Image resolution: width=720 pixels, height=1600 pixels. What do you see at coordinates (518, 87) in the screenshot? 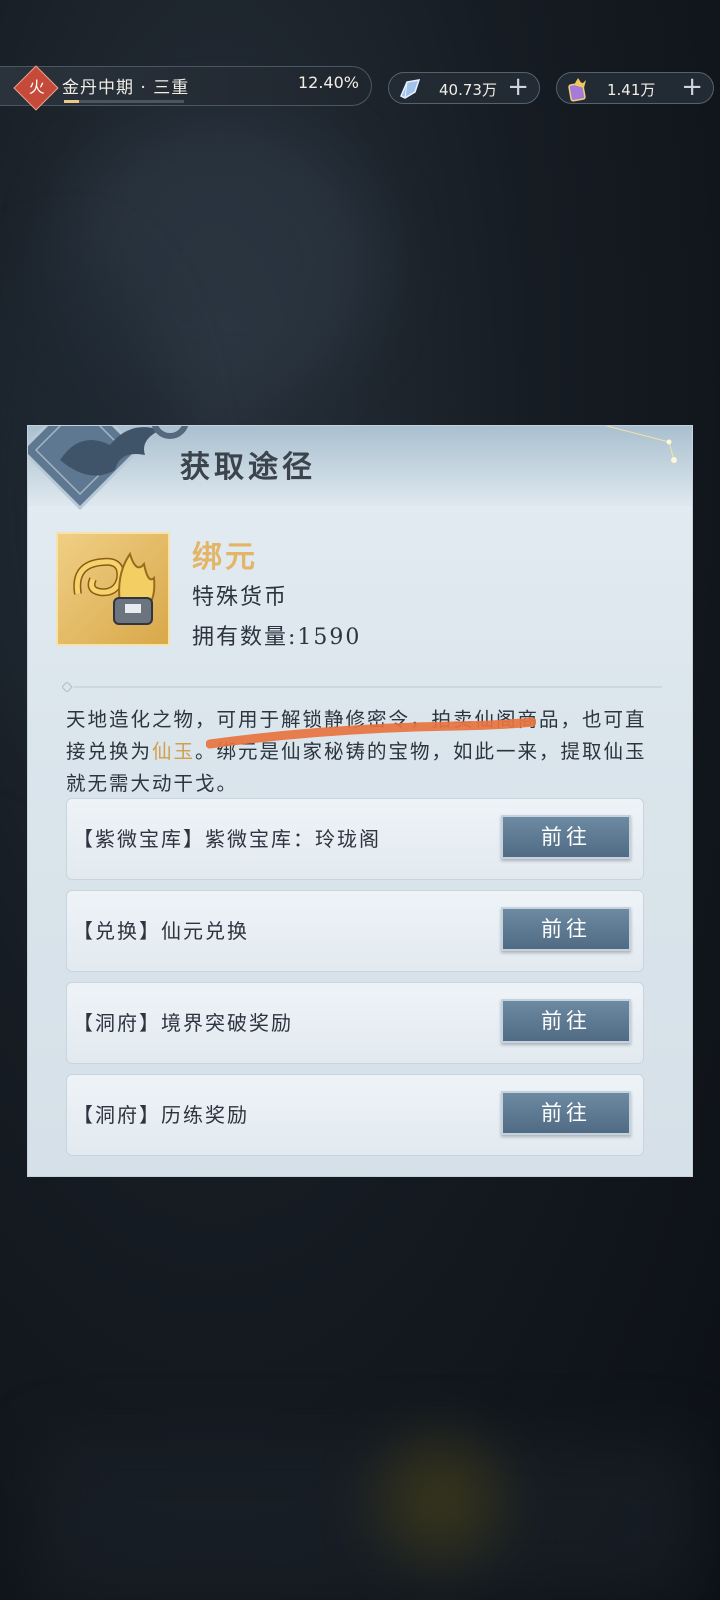
I see `add-crystal-button: +` at bounding box center [518, 87].